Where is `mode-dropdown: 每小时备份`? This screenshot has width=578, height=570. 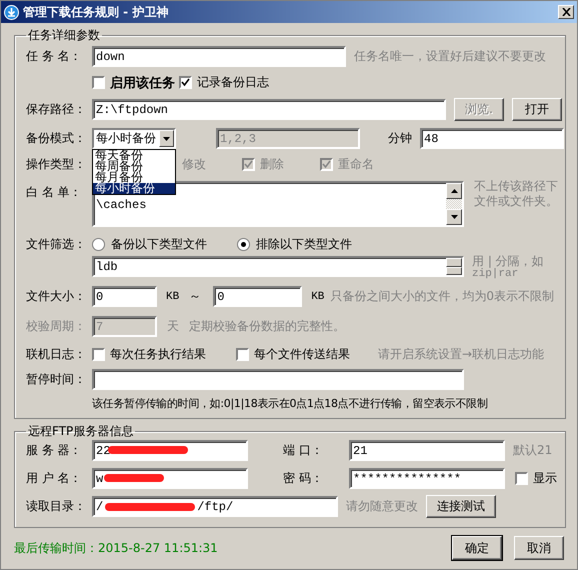
mode-dropdown: 每小时备份 is located at coordinates (134, 138).